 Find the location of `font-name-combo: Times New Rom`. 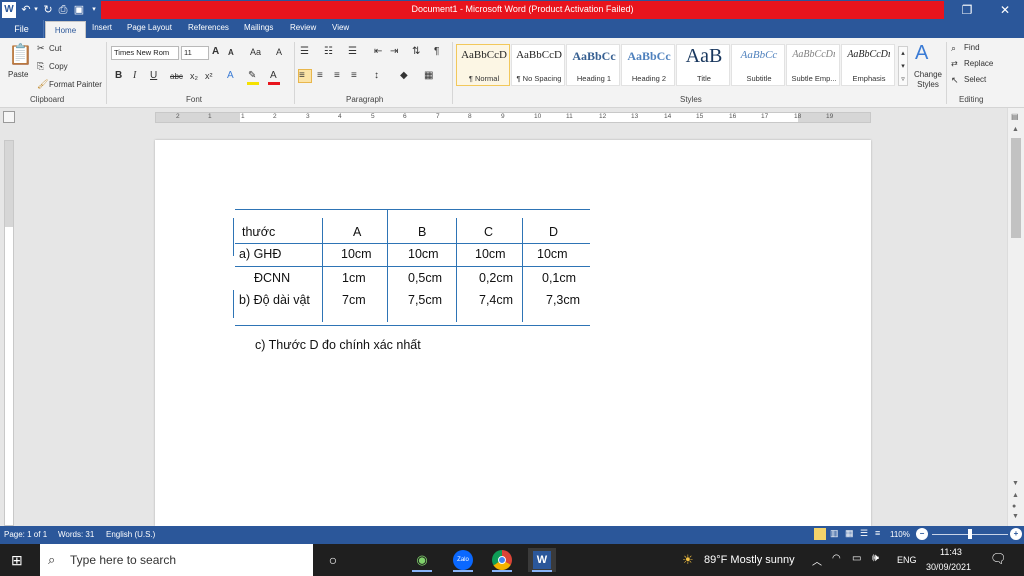

font-name-combo: Times New Rom is located at coordinates (145, 53).